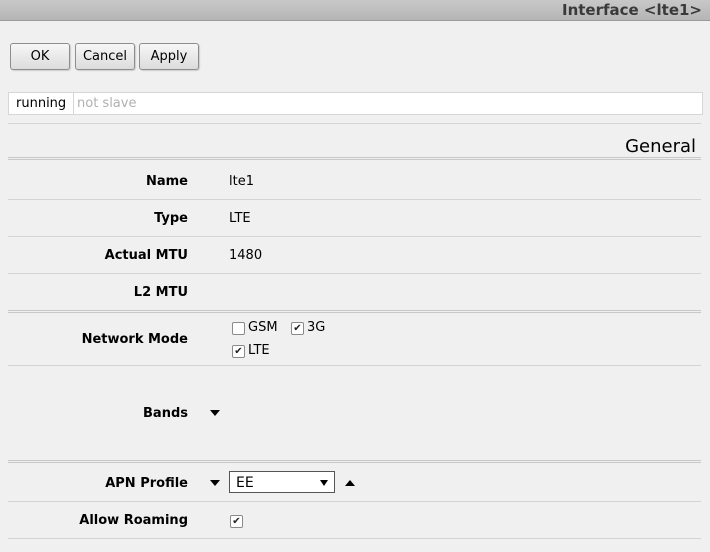  What do you see at coordinates (282, 482) in the screenshot?
I see `apn-profile-select: EE` at bounding box center [282, 482].